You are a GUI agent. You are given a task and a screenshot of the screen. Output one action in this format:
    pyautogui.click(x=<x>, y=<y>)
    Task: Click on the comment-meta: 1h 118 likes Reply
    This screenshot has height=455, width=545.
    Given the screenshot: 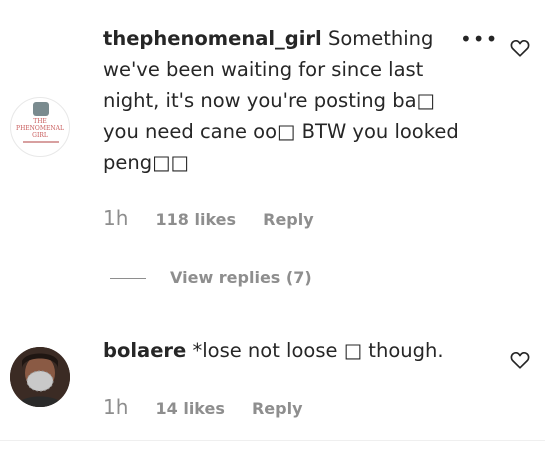 What is the action you would take?
    pyautogui.click(x=208, y=218)
    